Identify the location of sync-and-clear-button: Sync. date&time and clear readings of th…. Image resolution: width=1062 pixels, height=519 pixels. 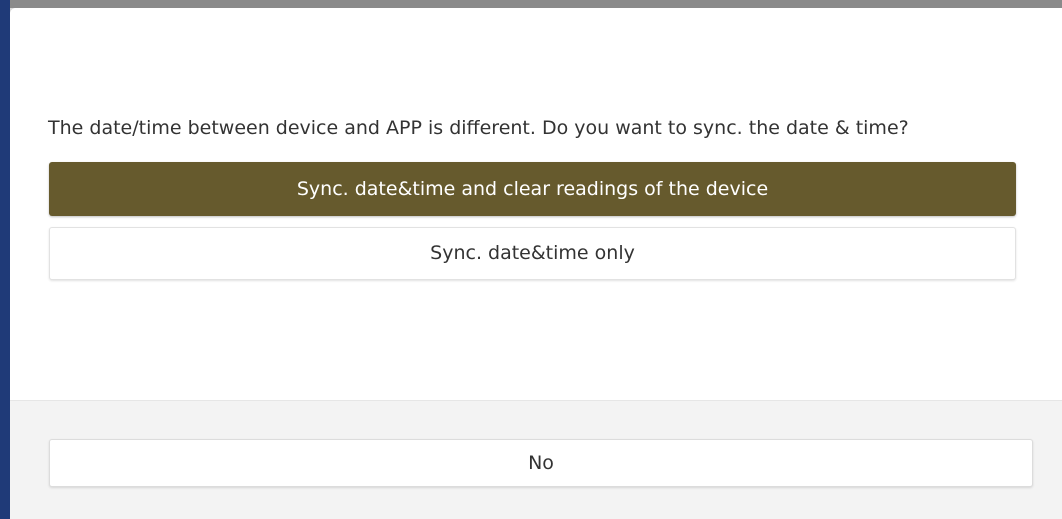
(532, 189).